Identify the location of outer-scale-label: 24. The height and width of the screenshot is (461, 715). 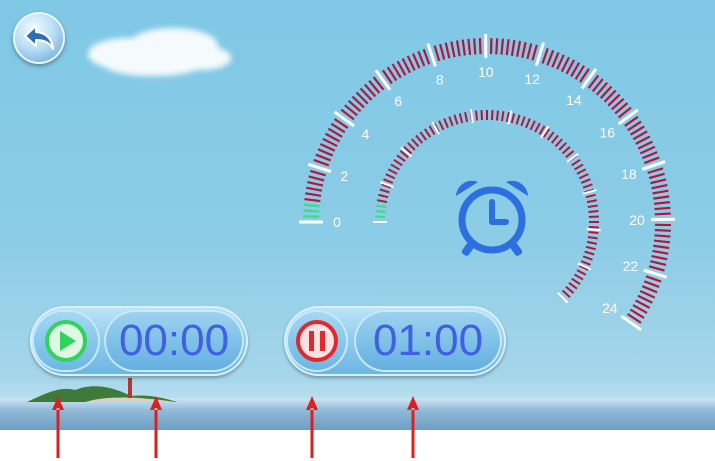
(610, 308).